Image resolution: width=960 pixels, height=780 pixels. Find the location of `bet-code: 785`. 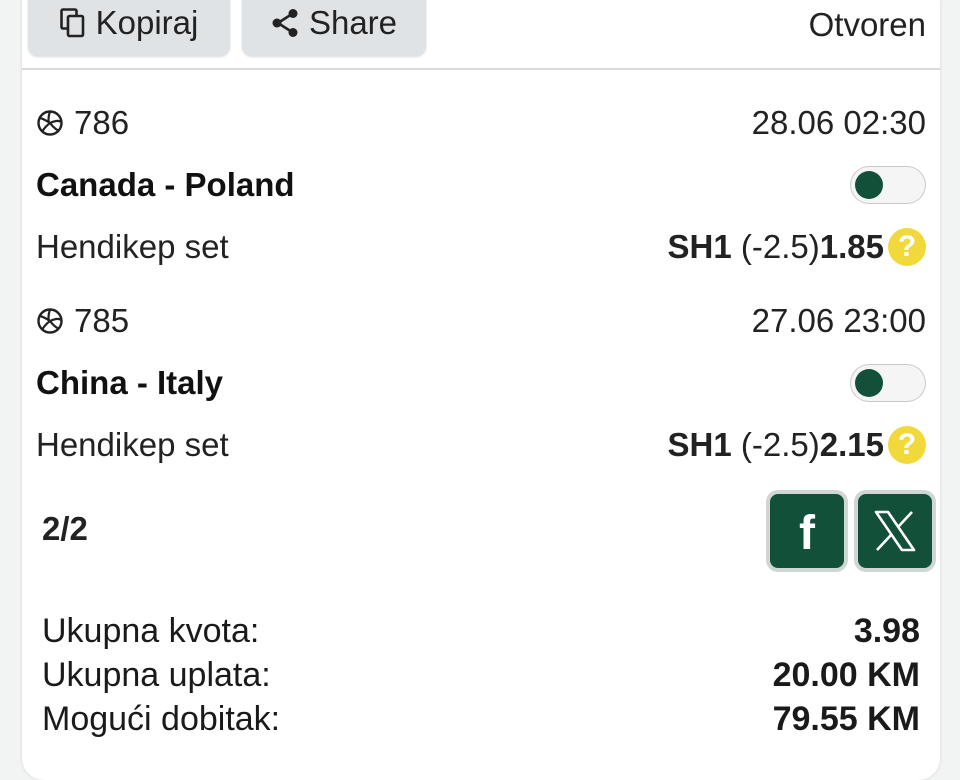

bet-code: 785 is located at coordinates (82, 321).